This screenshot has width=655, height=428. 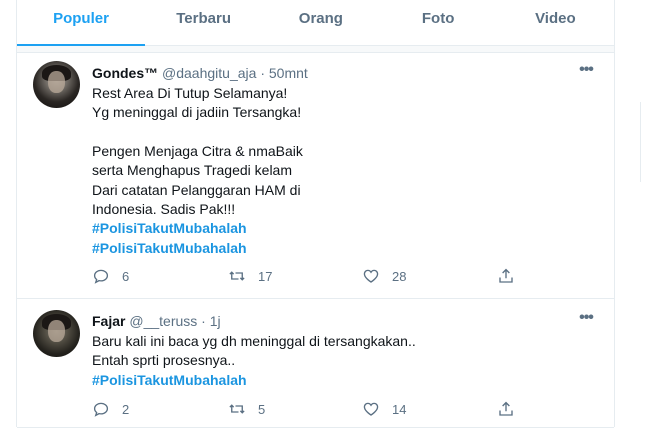 I want to click on retweet-button: 17, so click(x=250, y=276).